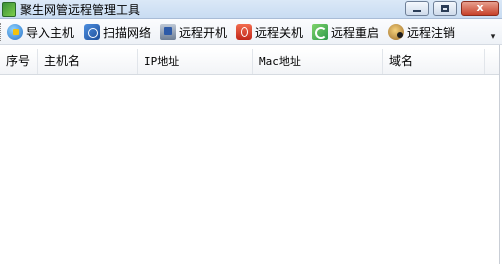 Image resolution: width=502 pixels, height=264 pixels. What do you see at coordinates (15, 32) in the screenshot?
I see `globe-import-icon` at bounding box center [15, 32].